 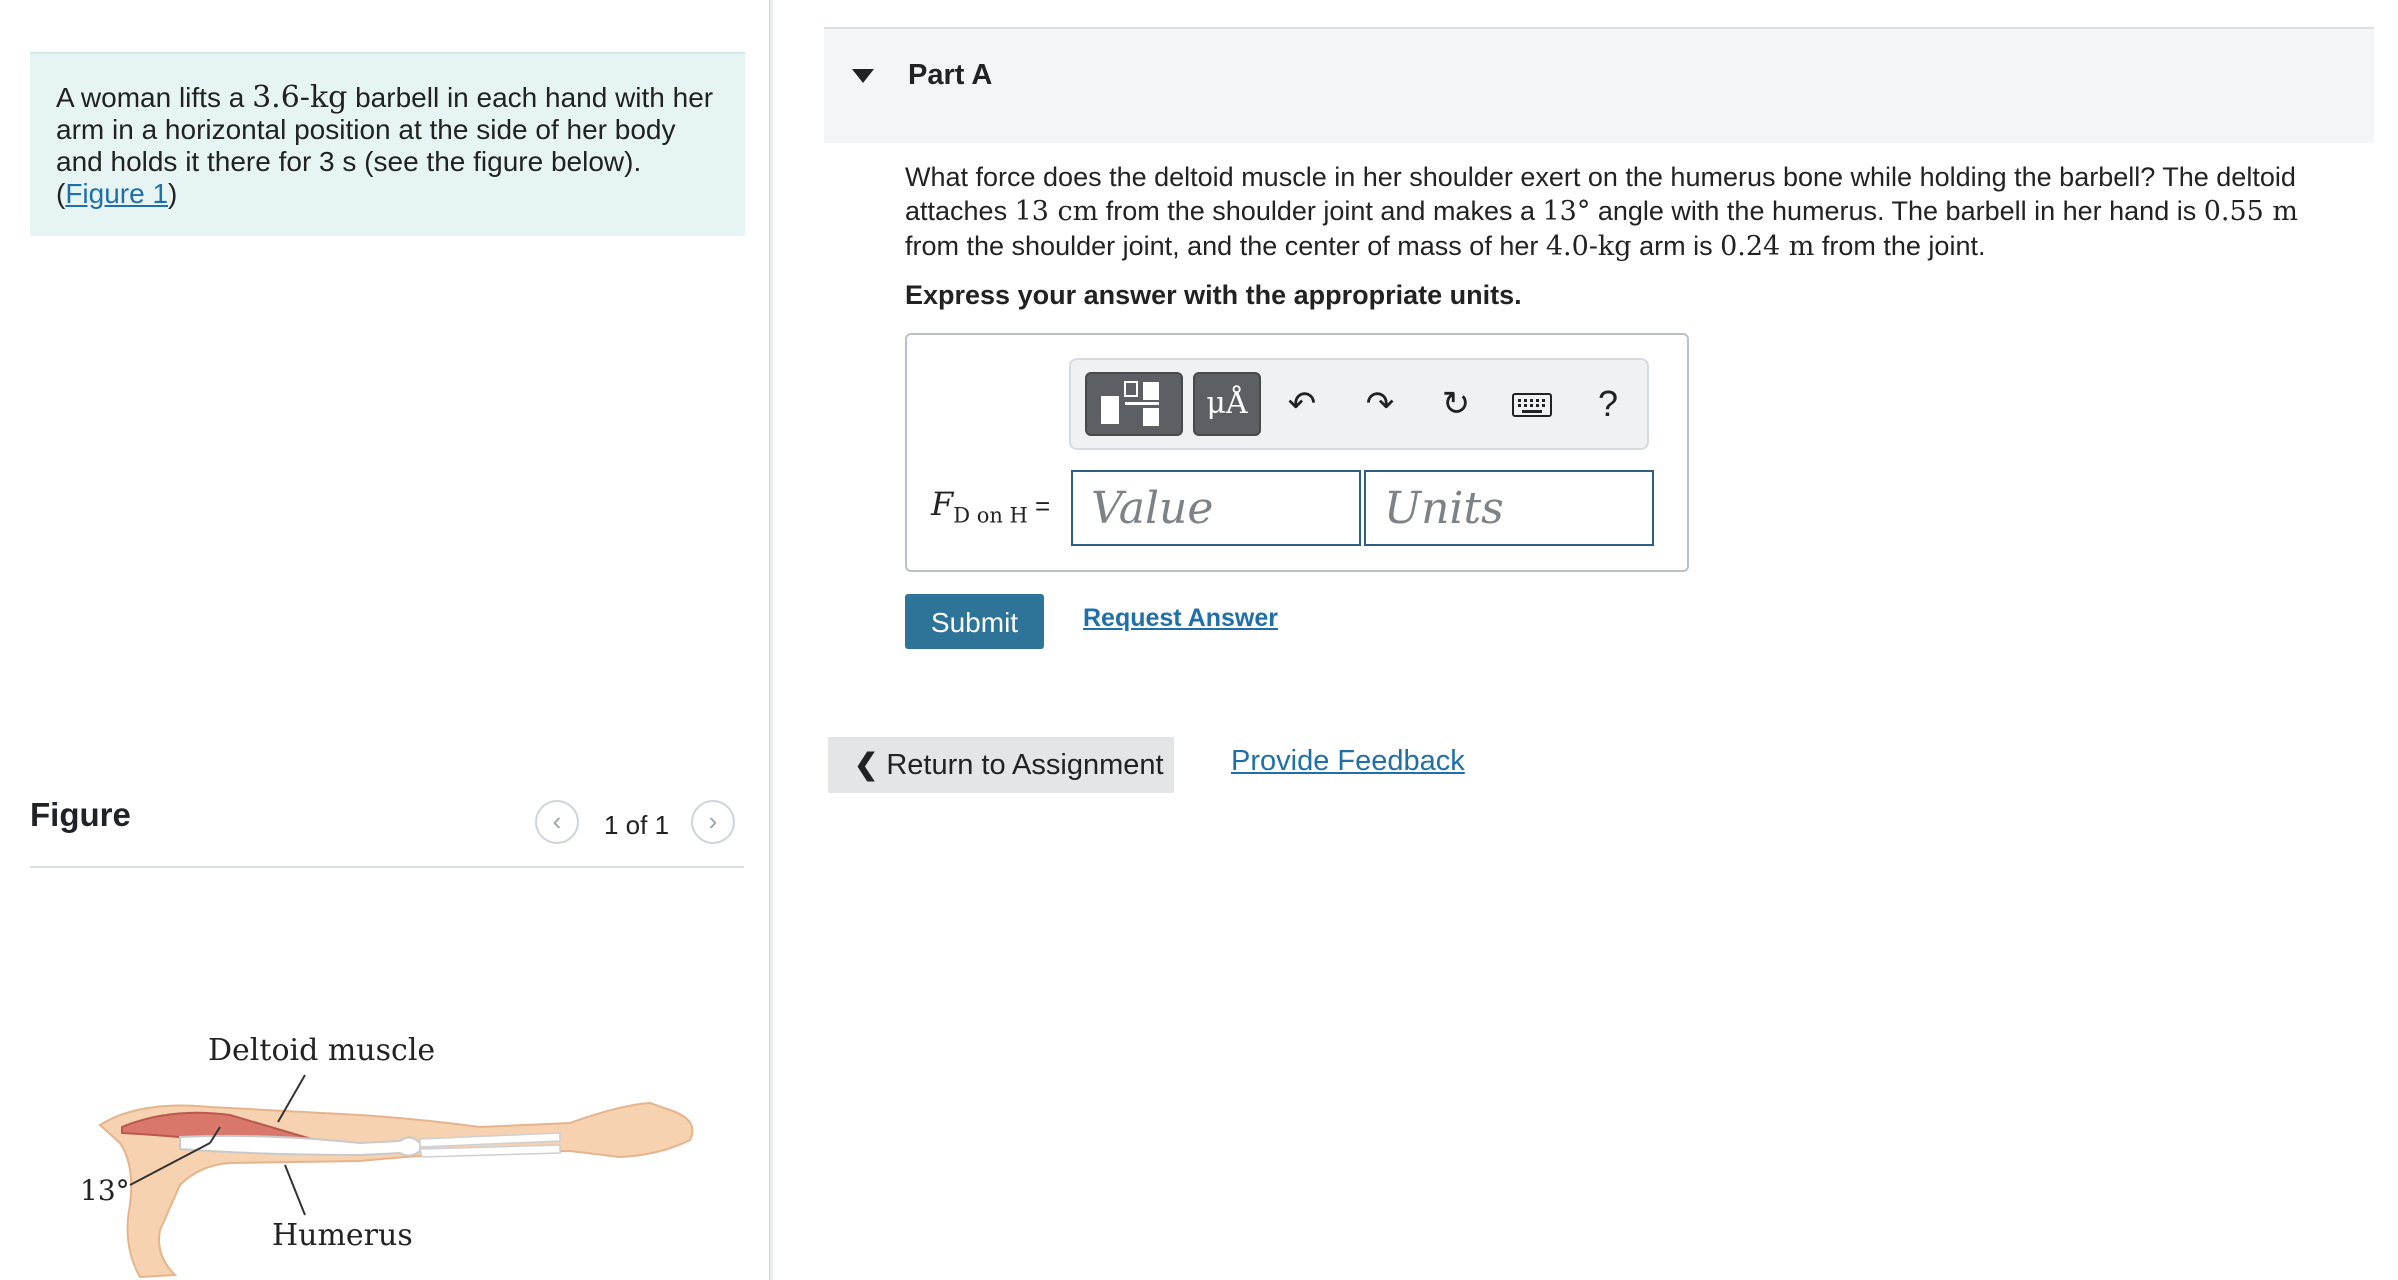 I want to click on problem-time: 3 s, so click(x=338, y=161).